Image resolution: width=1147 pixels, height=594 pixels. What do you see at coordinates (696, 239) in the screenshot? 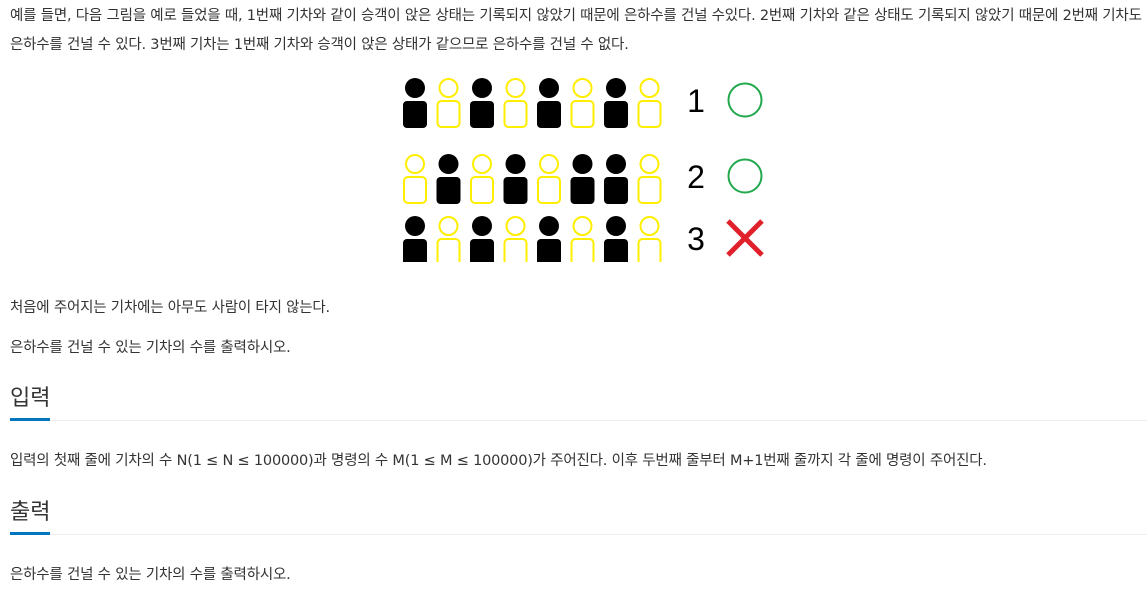
I see `train-number-label: 3` at bounding box center [696, 239].